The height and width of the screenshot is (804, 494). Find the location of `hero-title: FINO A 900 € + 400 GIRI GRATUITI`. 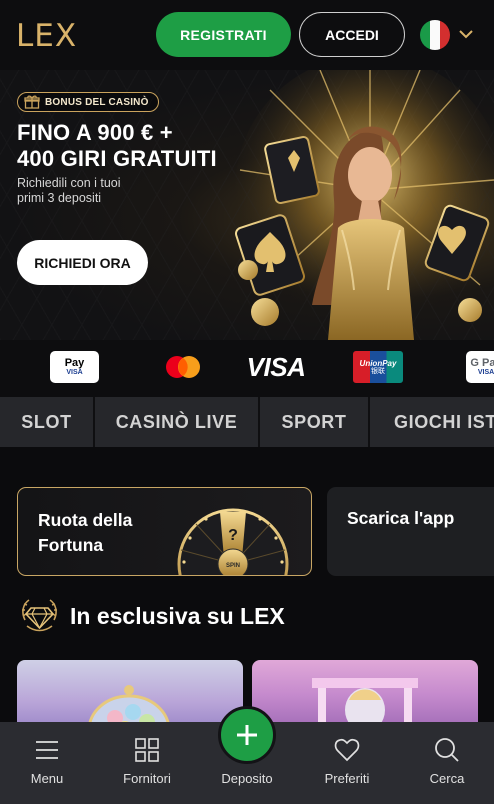

hero-title: FINO A 900 € + 400 GIRI GRATUITI is located at coordinates (137, 146).